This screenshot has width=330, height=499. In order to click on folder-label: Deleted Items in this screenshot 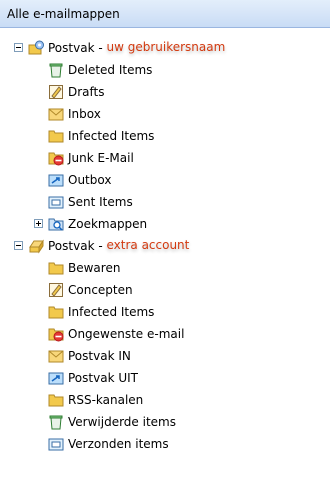, I will do `click(110, 70)`.